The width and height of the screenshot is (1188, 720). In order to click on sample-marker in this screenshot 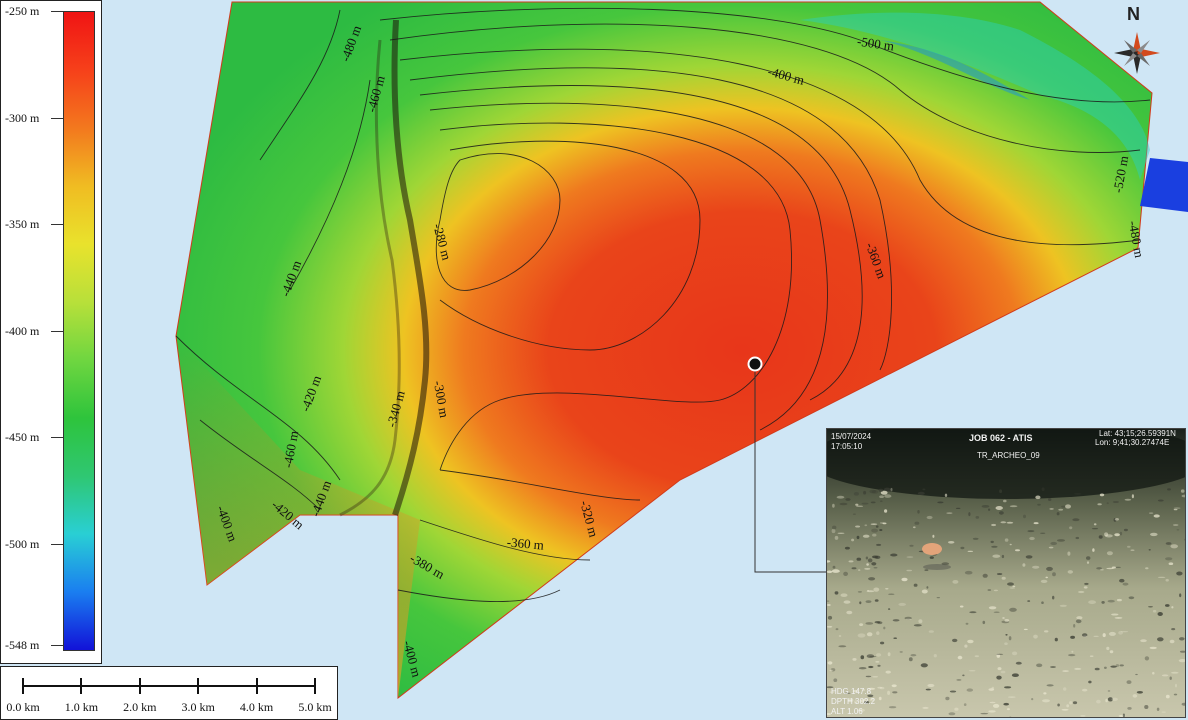, I will do `click(755, 364)`.